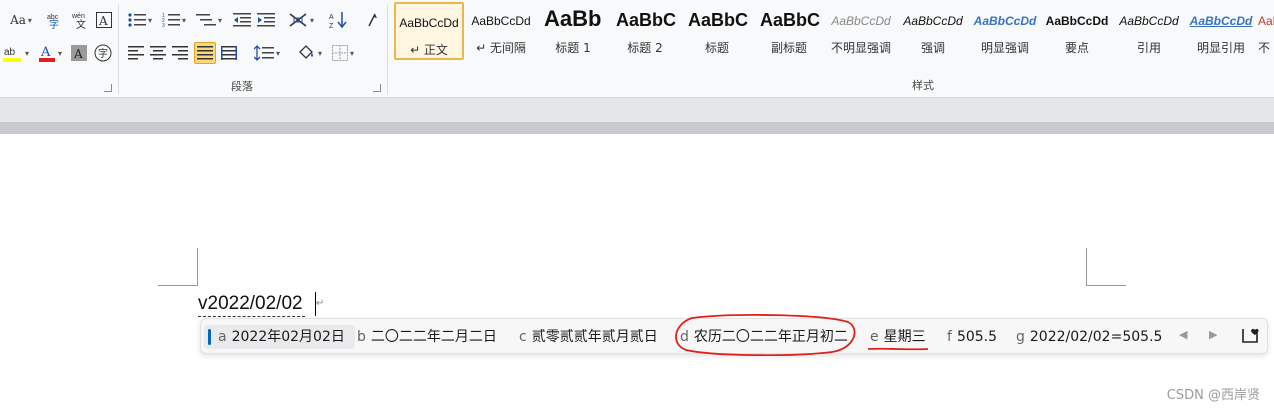 The width and height of the screenshot is (1274, 409). What do you see at coordinates (242, 86) in the screenshot?
I see `paragraph-group-label: 段落` at bounding box center [242, 86].